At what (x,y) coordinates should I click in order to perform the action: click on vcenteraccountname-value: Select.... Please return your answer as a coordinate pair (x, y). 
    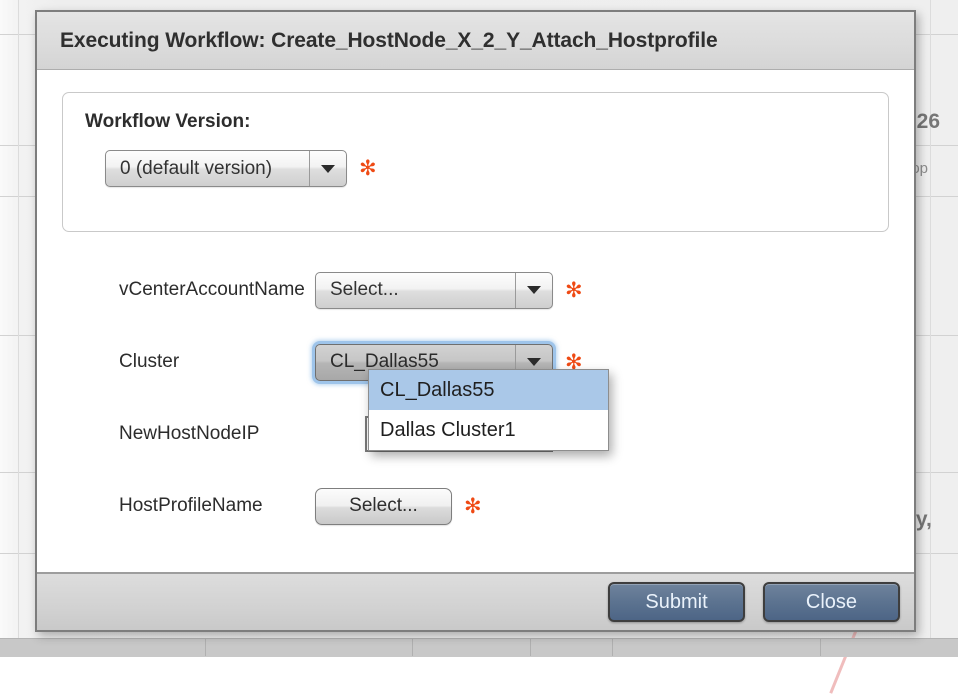
    Looking at the image, I should click on (415, 290).